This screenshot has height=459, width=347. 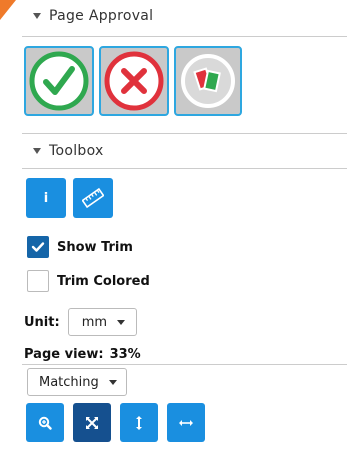 I want to click on zoom-button, so click(x=45, y=422).